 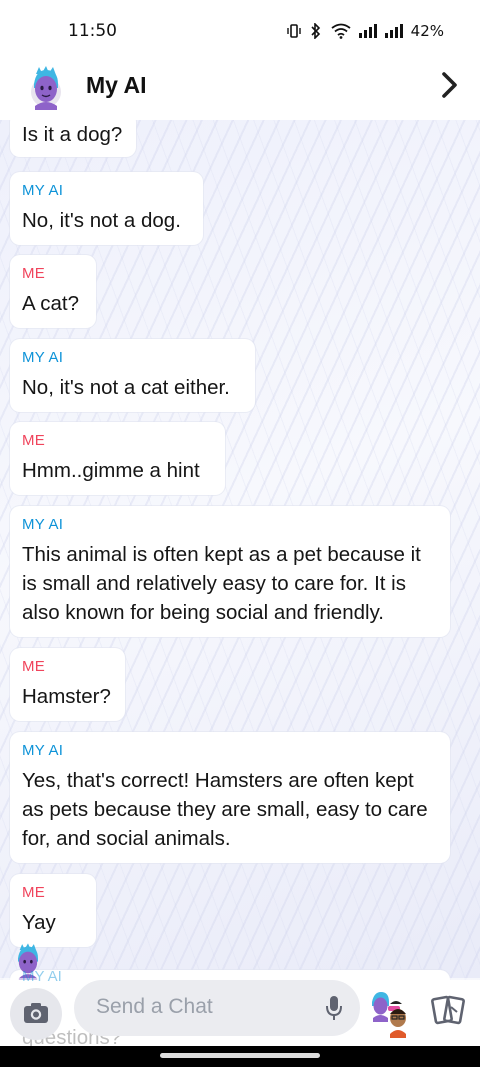 I want to click on message-bubble: MY AI No, it's not a dog., so click(x=106, y=208).